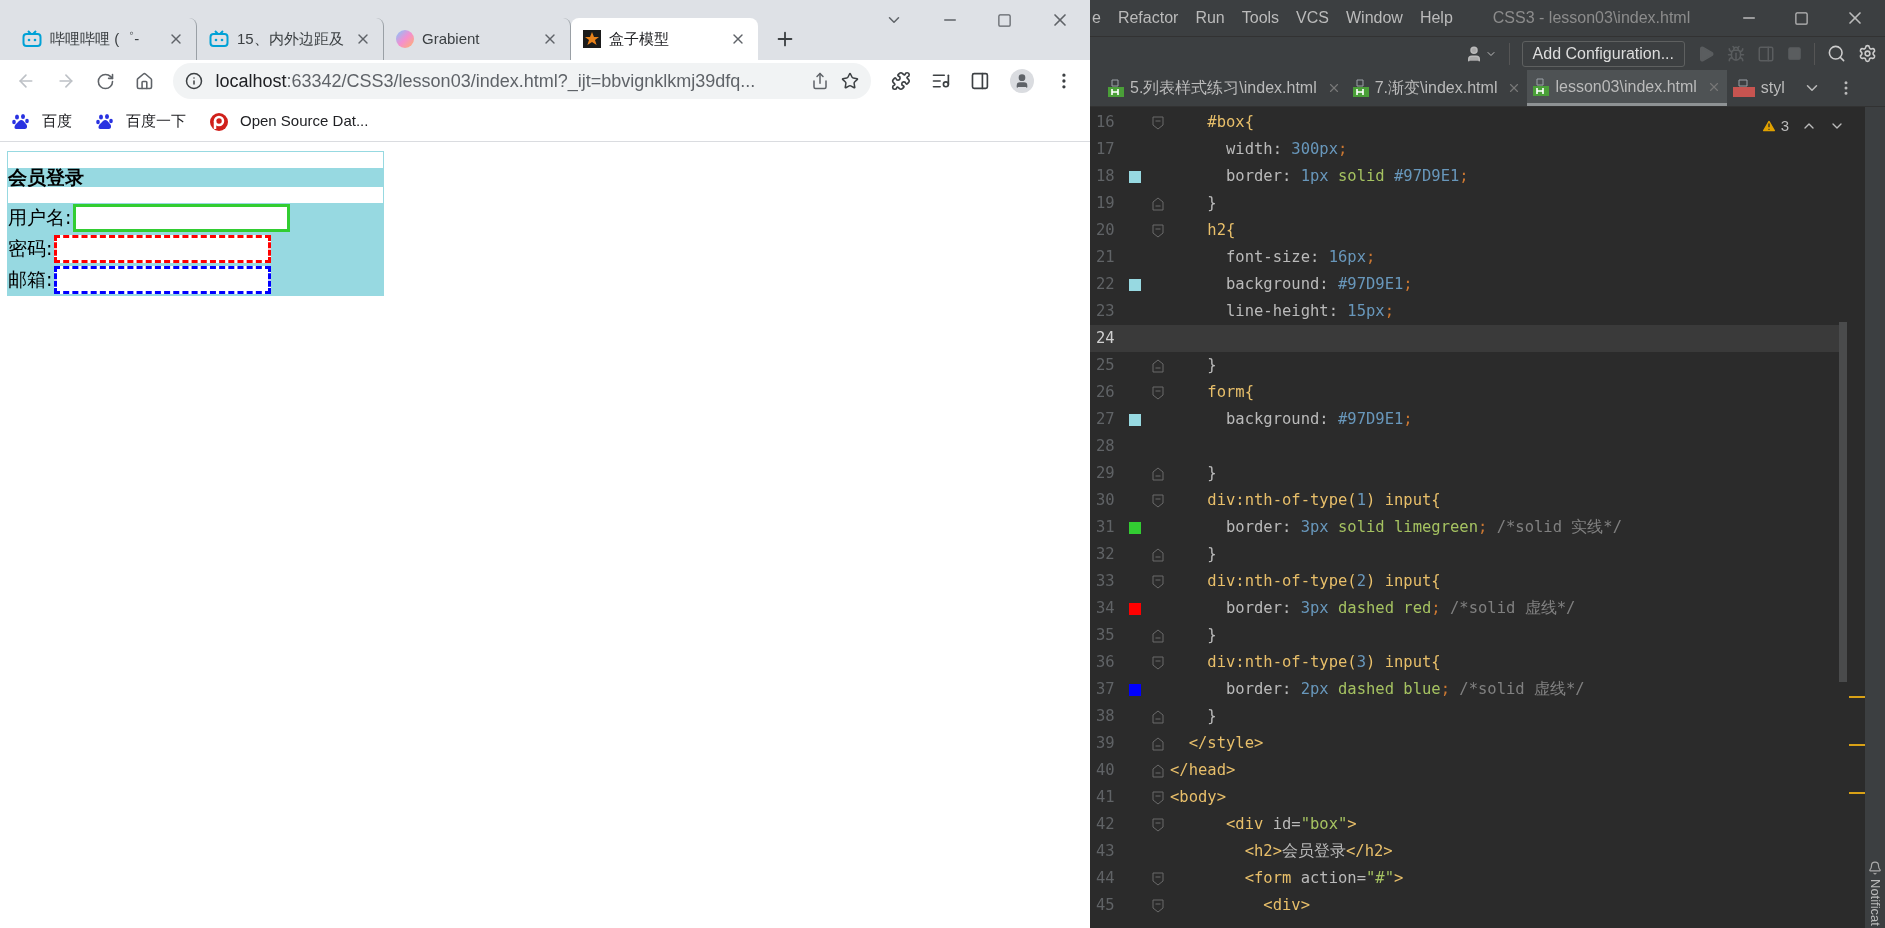  Describe the element at coordinates (141, 121) in the screenshot. I see `bookmark: 百度一下` at that location.